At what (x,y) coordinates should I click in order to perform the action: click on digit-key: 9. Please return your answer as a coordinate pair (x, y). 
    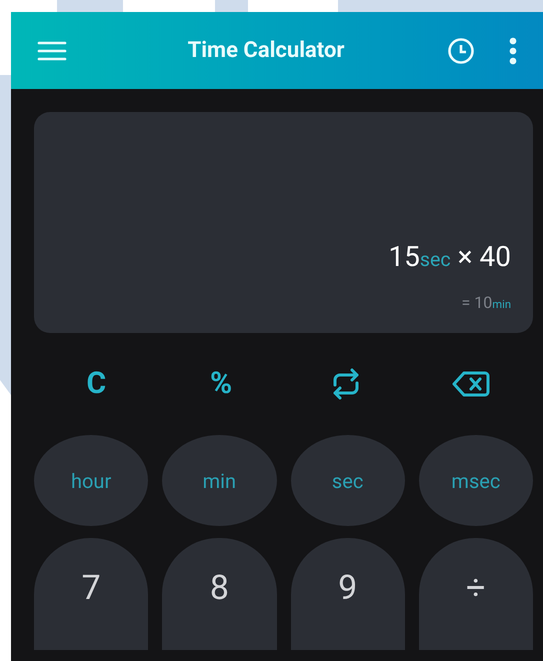
    Looking at the image, I should click on (347, 594).